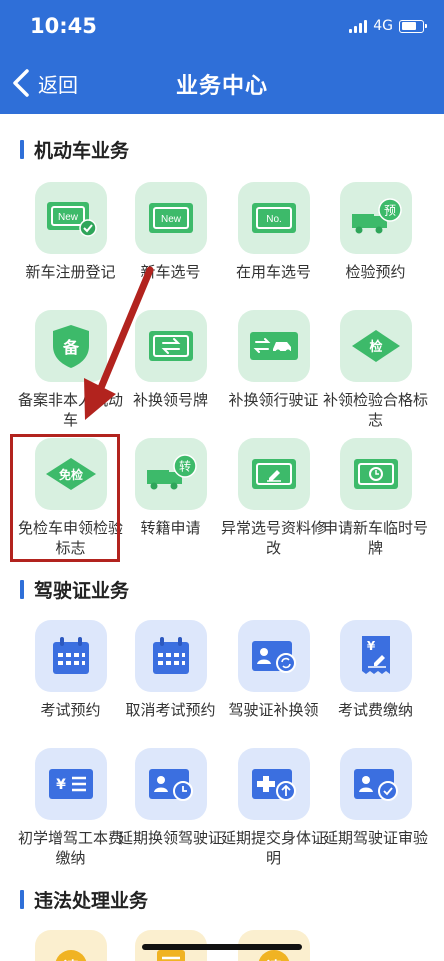  Describe the element at coordinates (383, 26) in the screenshot. I see `network-type: 4G` at that location.